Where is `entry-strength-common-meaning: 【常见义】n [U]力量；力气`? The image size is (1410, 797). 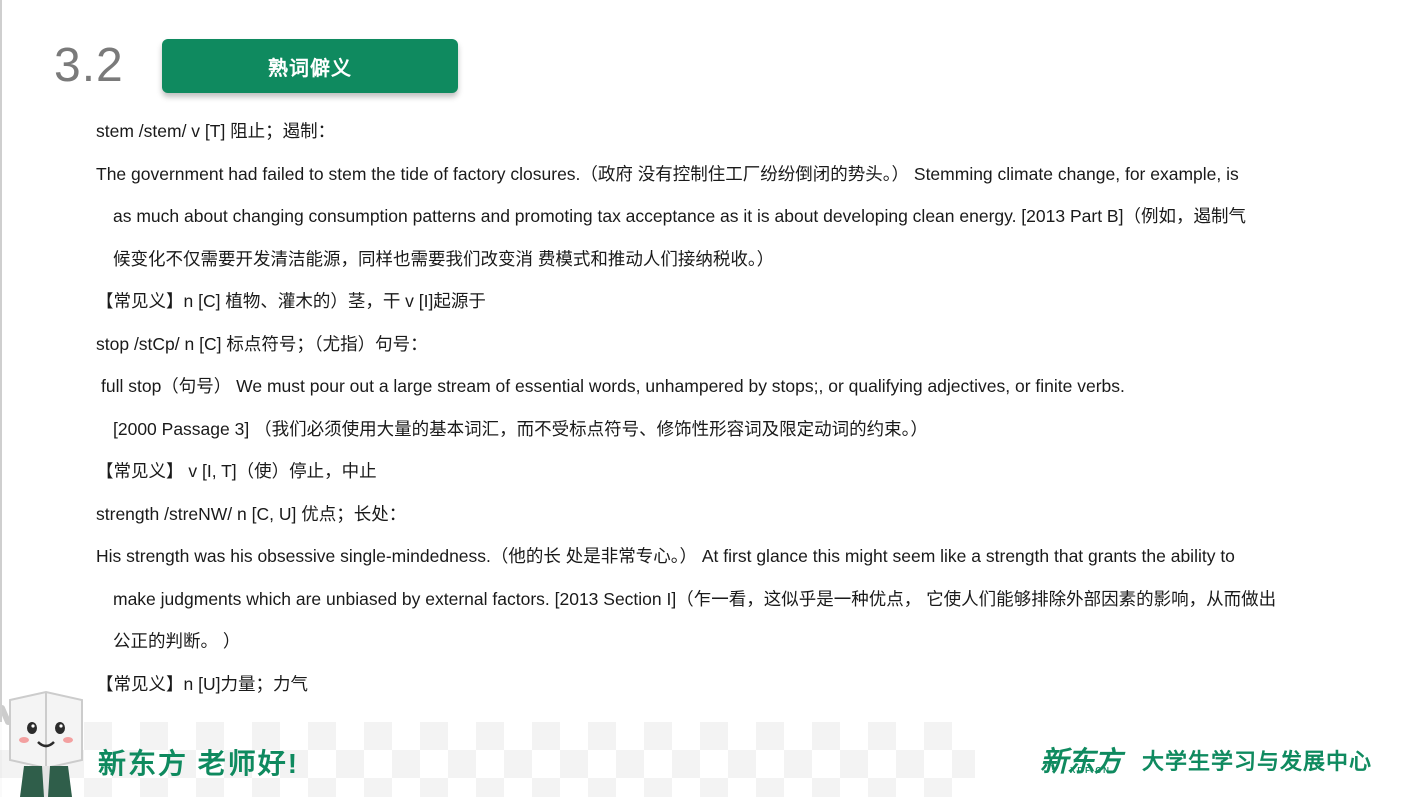 entry-strength-common-meaning: 【常见义】n [U]力量；力气 is located at coordinates (202, 683).